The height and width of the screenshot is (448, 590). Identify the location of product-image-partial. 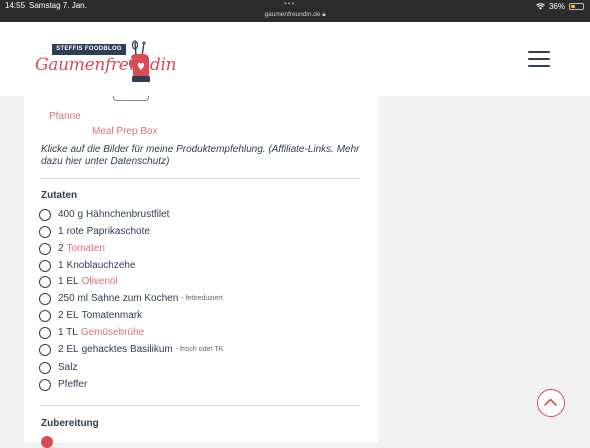
(131, 98).